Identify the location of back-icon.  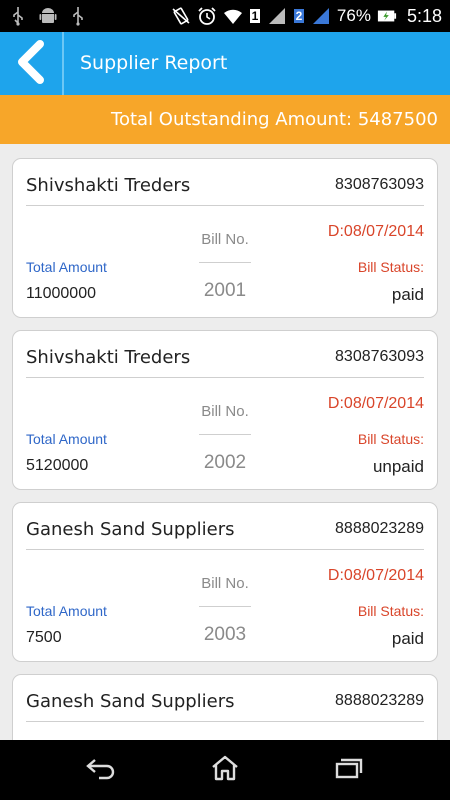
(101, 770).